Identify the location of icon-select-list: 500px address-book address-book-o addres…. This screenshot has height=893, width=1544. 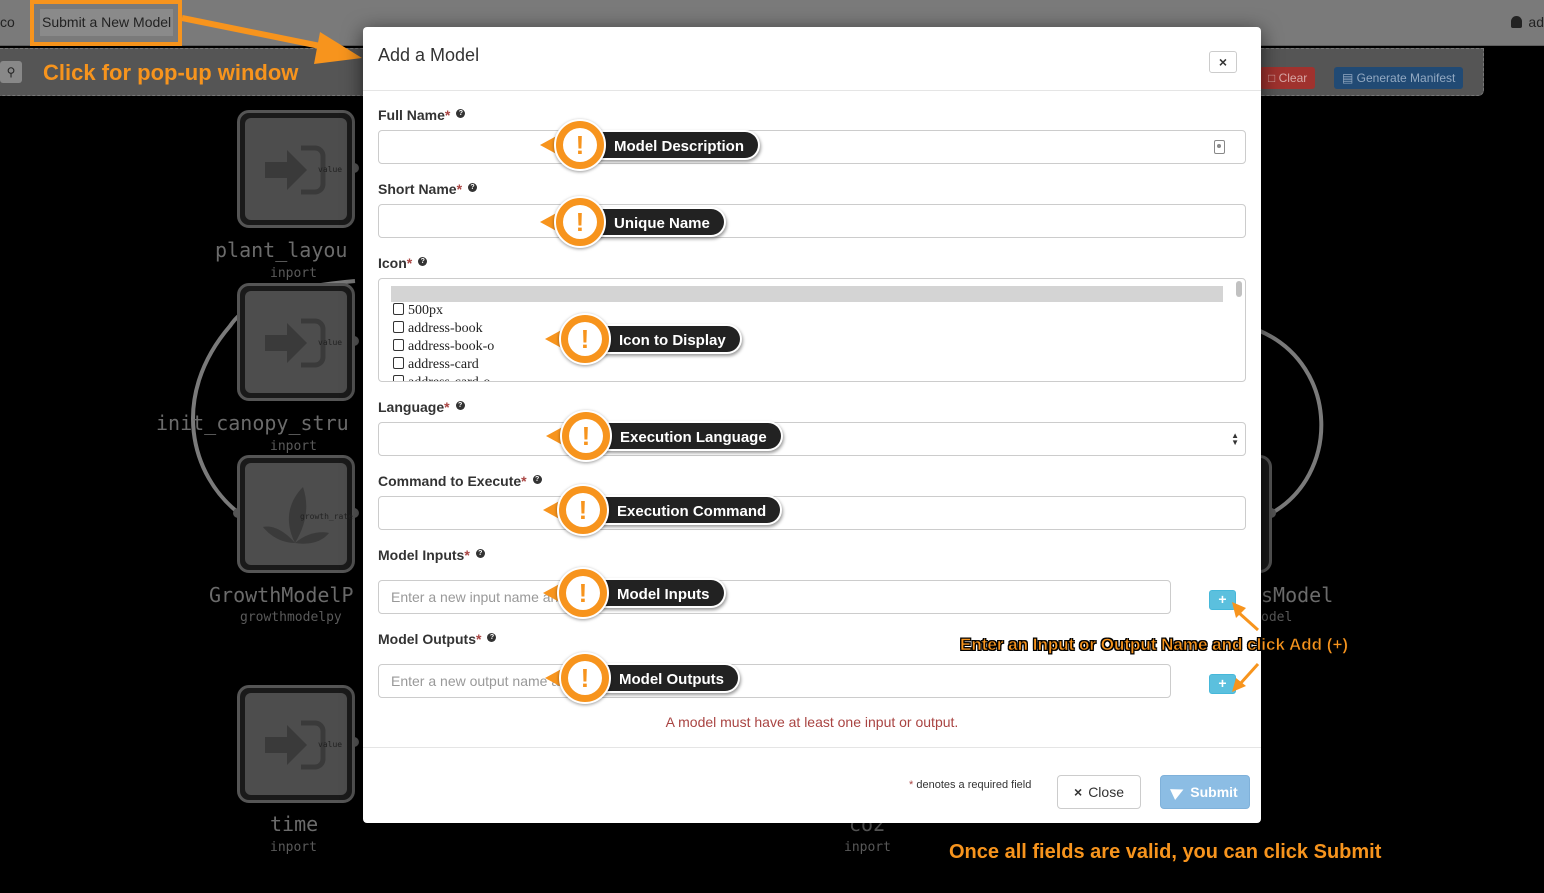
(812, 330).